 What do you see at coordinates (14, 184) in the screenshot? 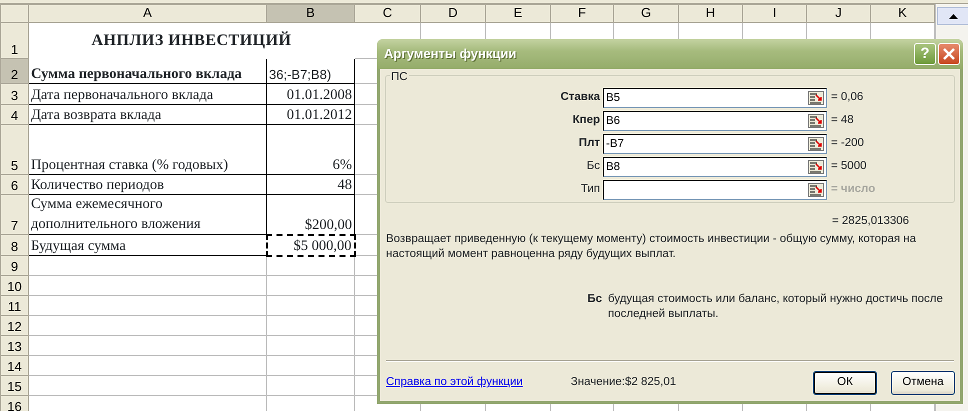
I see `row-header: 6` at bounding box center [14, 184].